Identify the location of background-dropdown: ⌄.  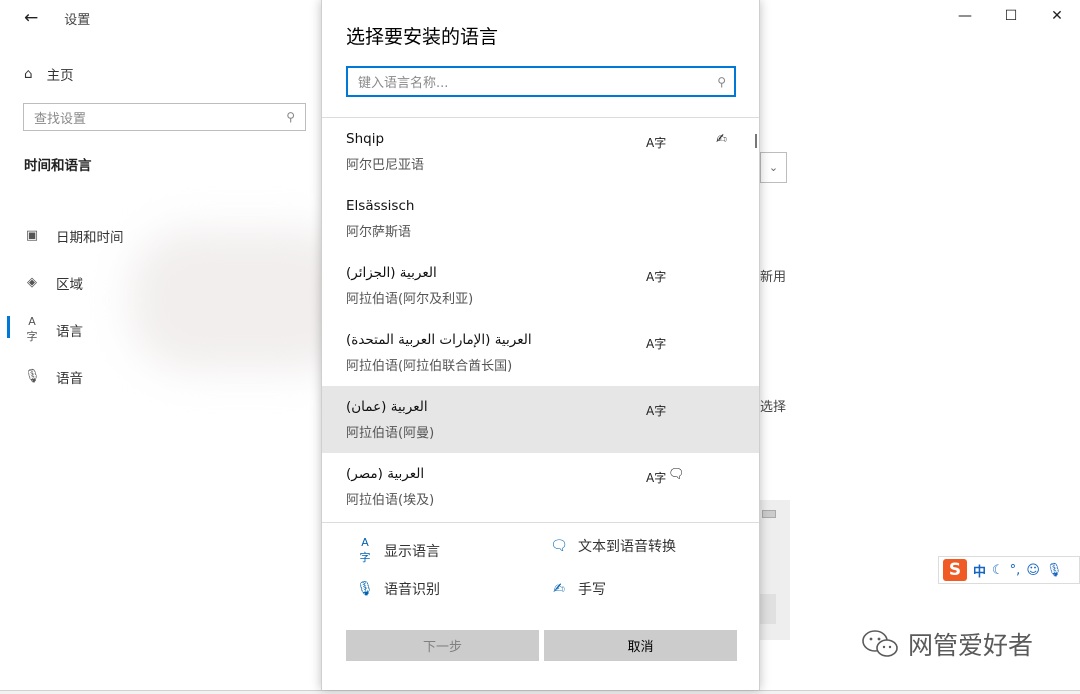
(773, 167).